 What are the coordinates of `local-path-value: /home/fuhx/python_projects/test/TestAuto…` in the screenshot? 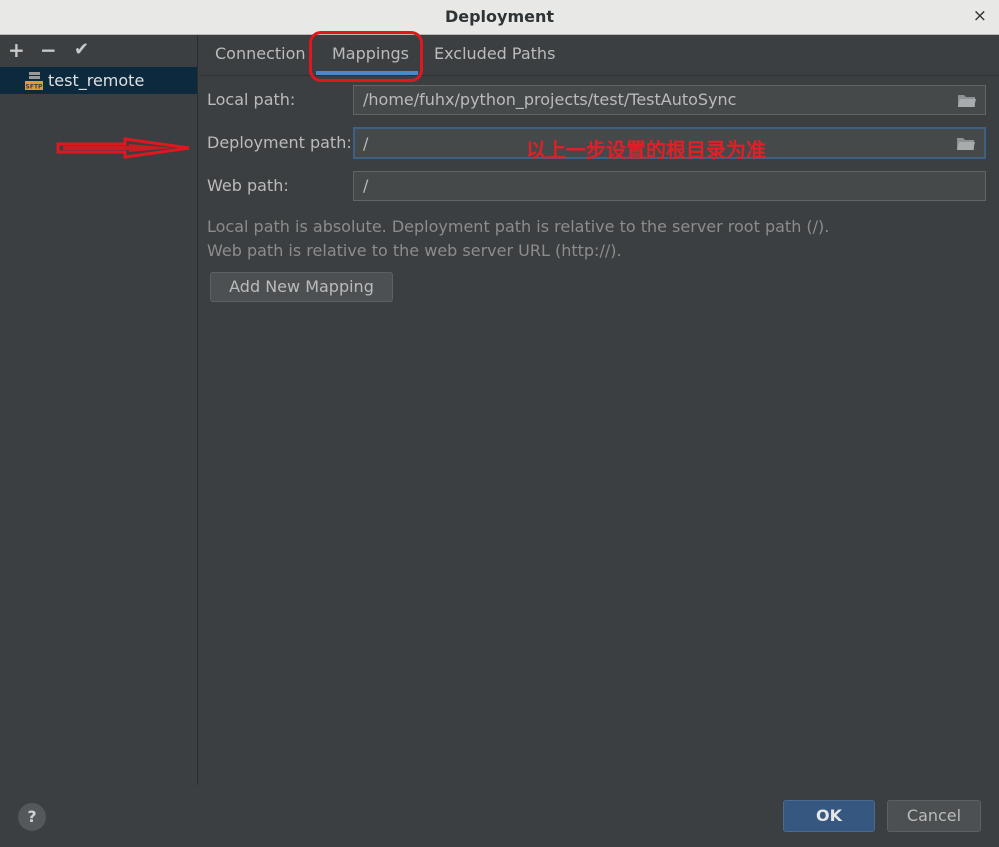 It's located at (550, 99).